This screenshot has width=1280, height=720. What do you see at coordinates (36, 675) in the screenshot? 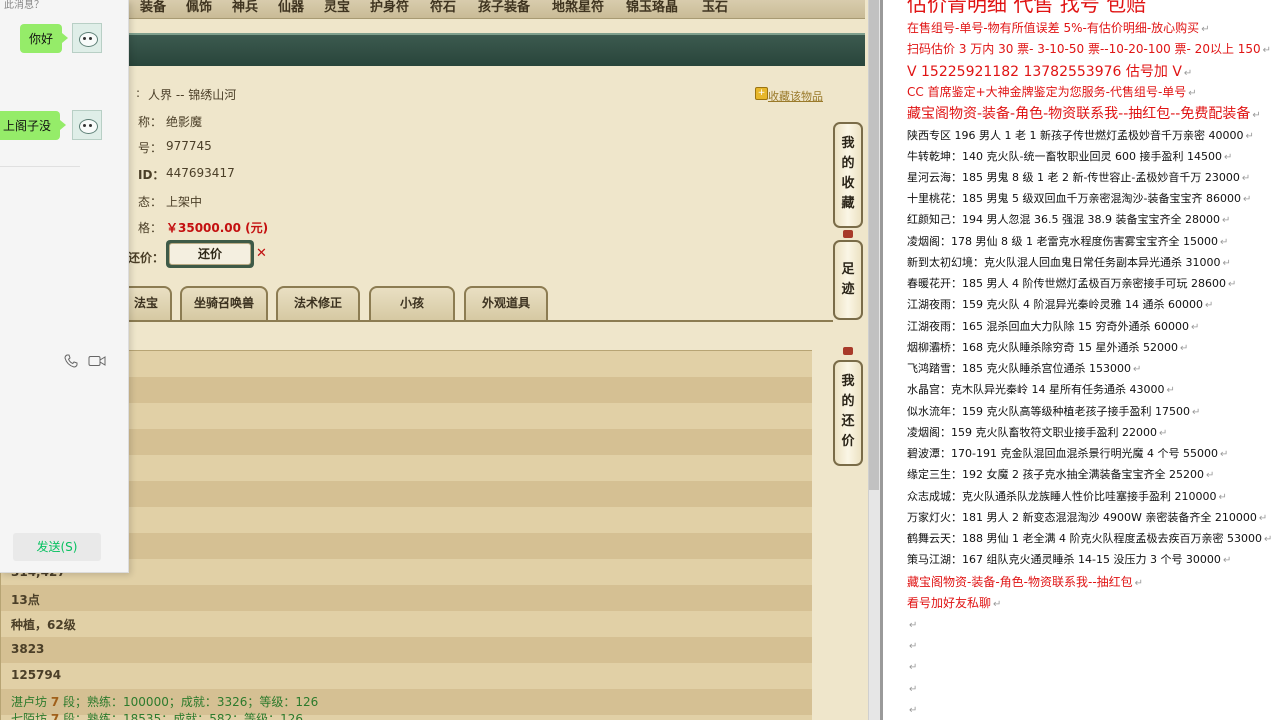
I see `stat-value-5: 125794` at bounding box center [36, 675].